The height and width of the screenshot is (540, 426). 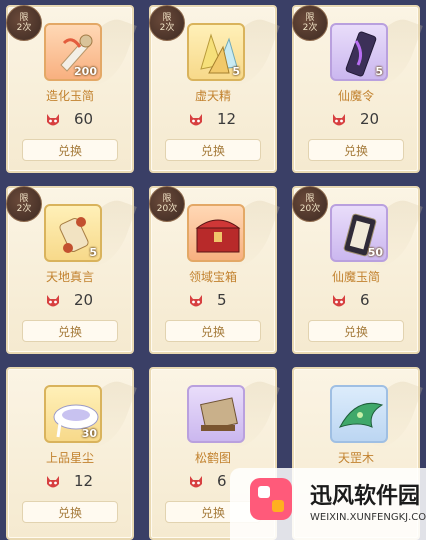 I want to click on shop-card-5: 限 20次 50 仙魔玉简 6 兑换, so click(x=356, y=270).